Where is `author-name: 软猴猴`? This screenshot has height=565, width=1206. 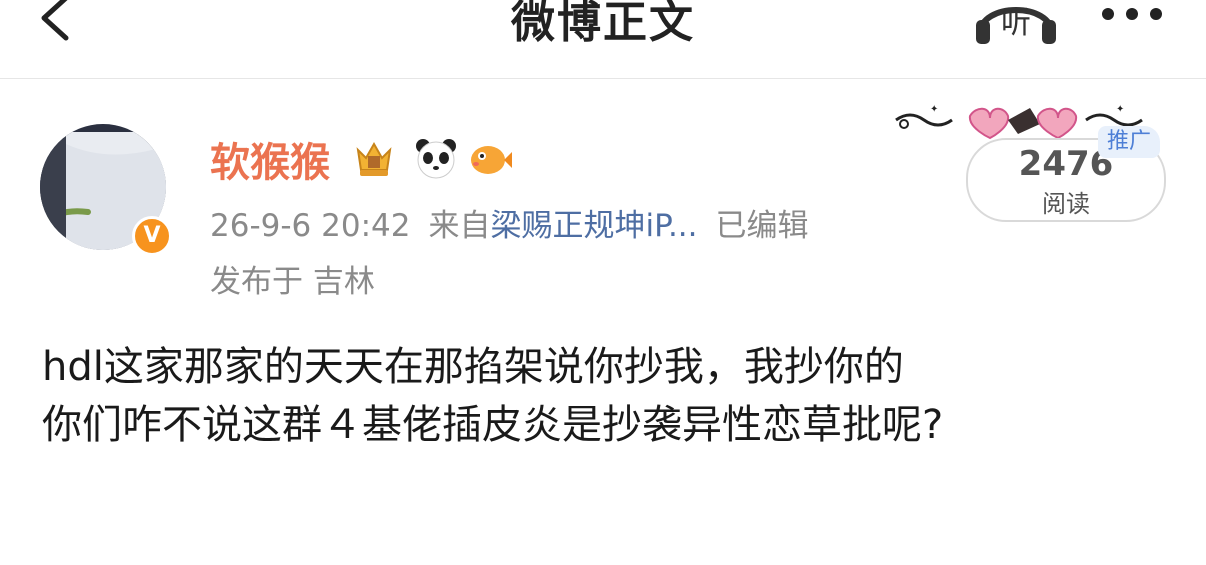
author-name: 软猴猴 is located at coordinates (270, 159).